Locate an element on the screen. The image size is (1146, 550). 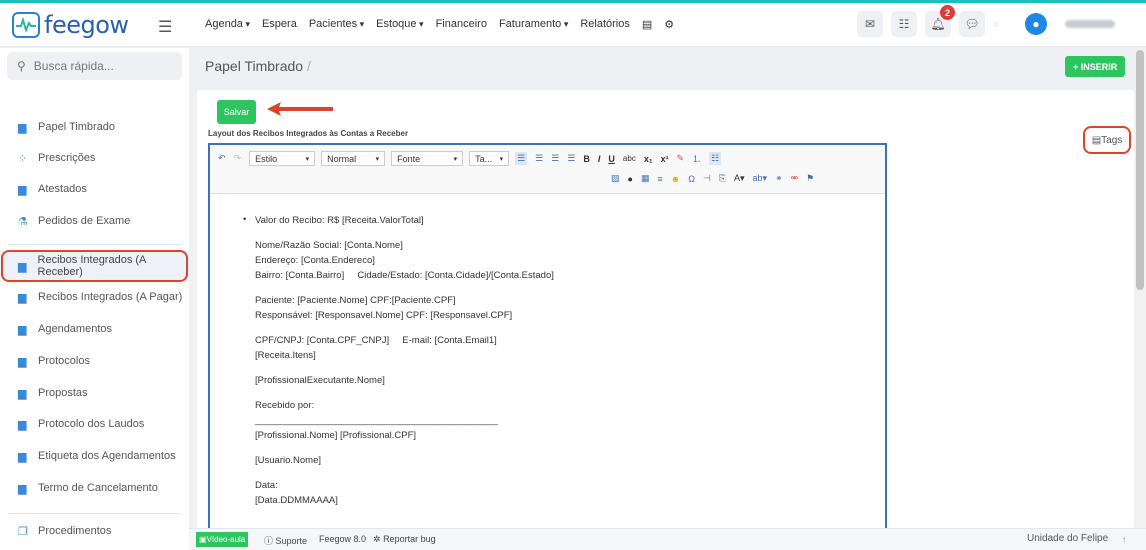
sidebar-item-etiqueta-agendamentos: ▆ Etiqueta dos Agendamentos is located at coordinates (94, 456).